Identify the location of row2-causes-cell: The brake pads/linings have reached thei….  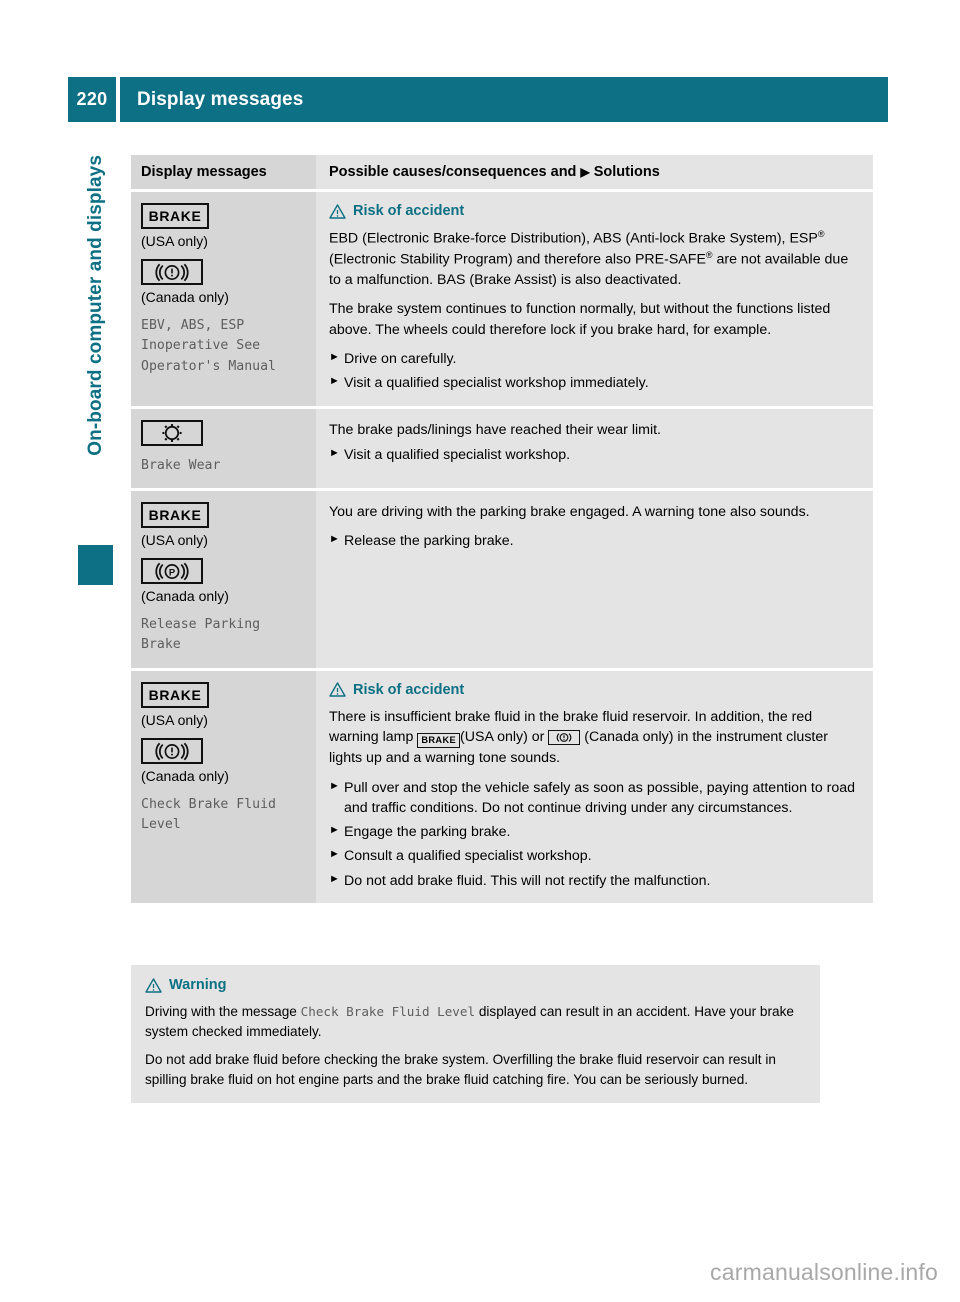
(594, 448).